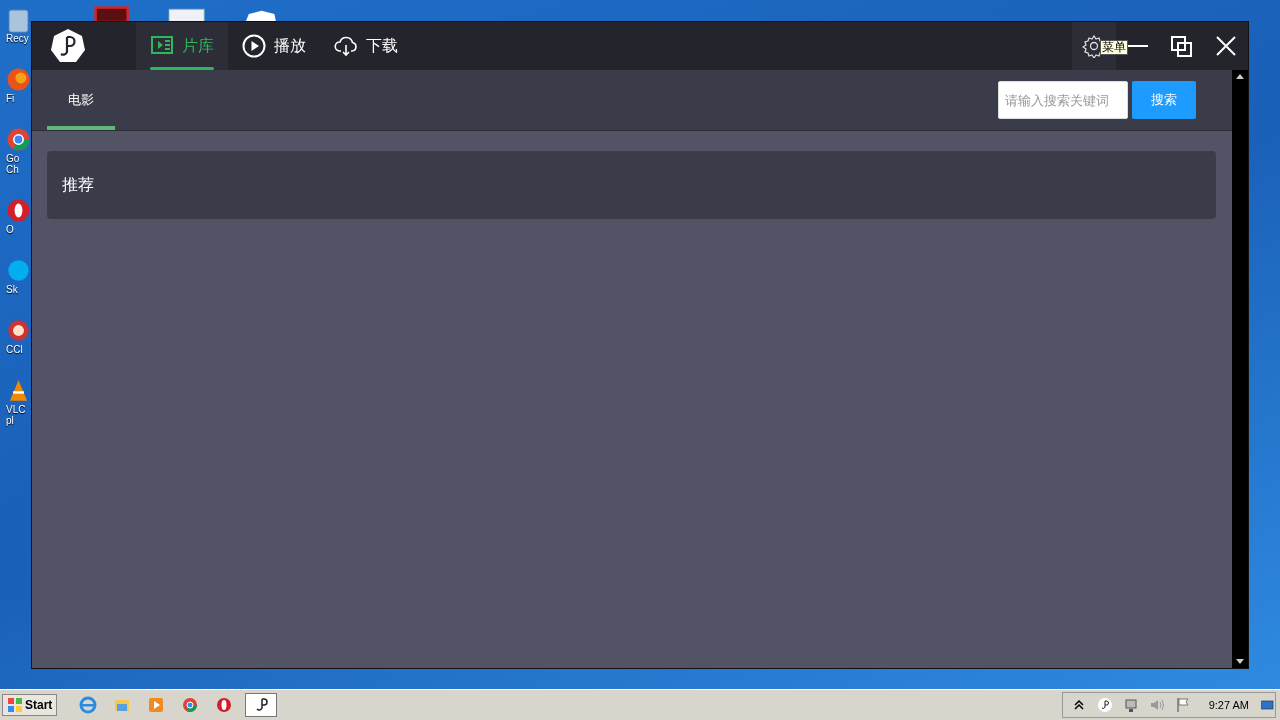 This screenshot has width=1280, height=720. Describe the element at coordinates (1182, 705) in the screenshot. I see `flag-icon` at that location.